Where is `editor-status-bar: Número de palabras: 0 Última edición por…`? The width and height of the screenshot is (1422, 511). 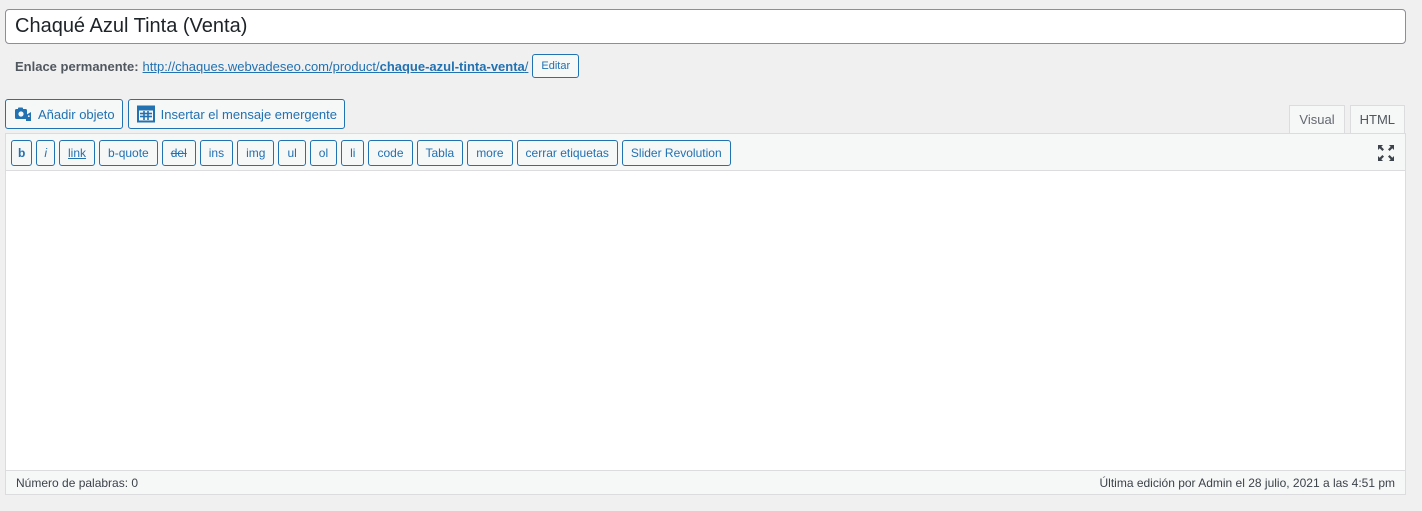 editor-status-bar: Número de palabras: 0 Última edición por… is located at coordinates (705, 482).